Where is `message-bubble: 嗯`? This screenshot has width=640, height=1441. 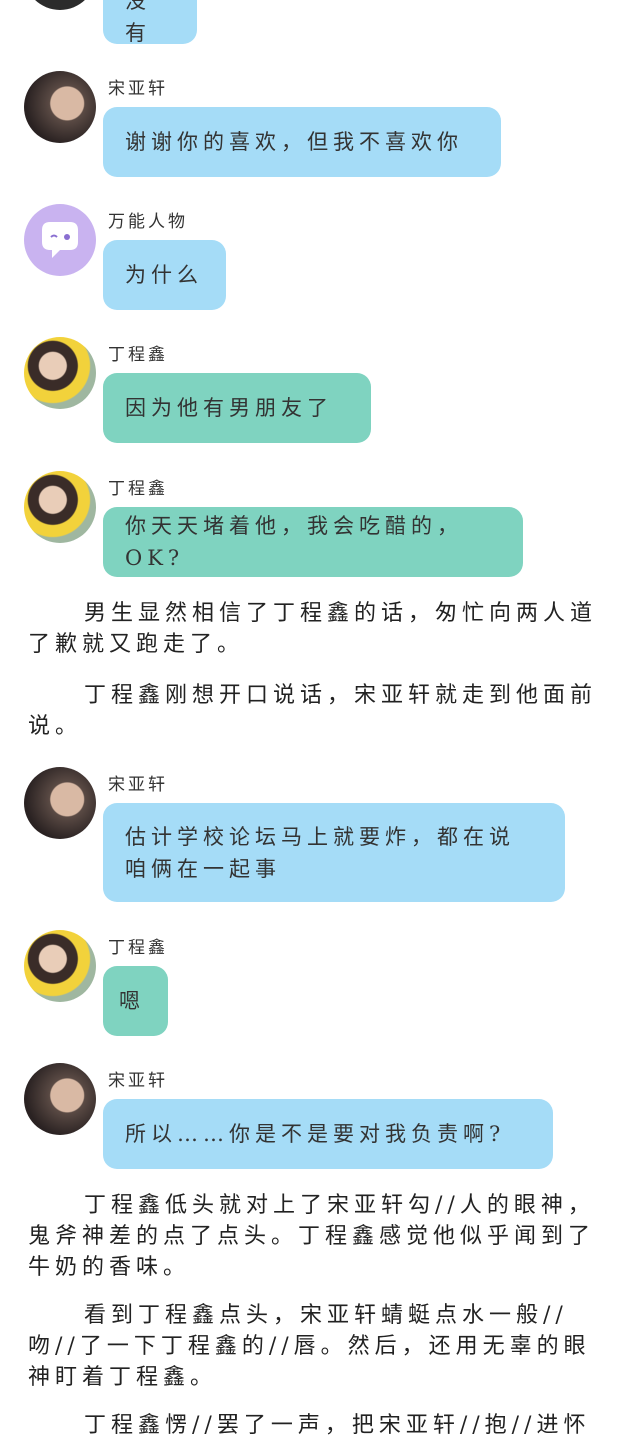 message-bubble: 嗯 is located at coordinates (135, 1001).